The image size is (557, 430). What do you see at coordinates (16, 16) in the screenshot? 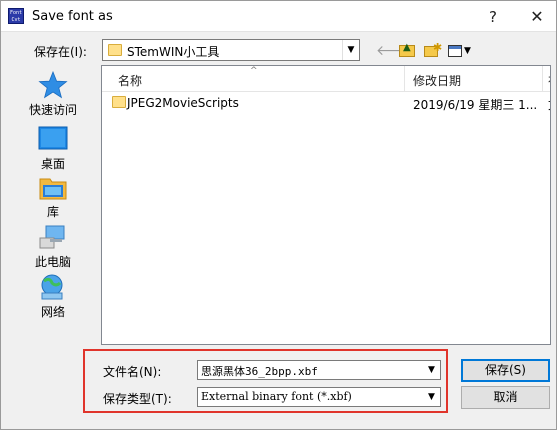
I see `font-converter-app-icon: Font Cvt` at bounding box center [16, 16].